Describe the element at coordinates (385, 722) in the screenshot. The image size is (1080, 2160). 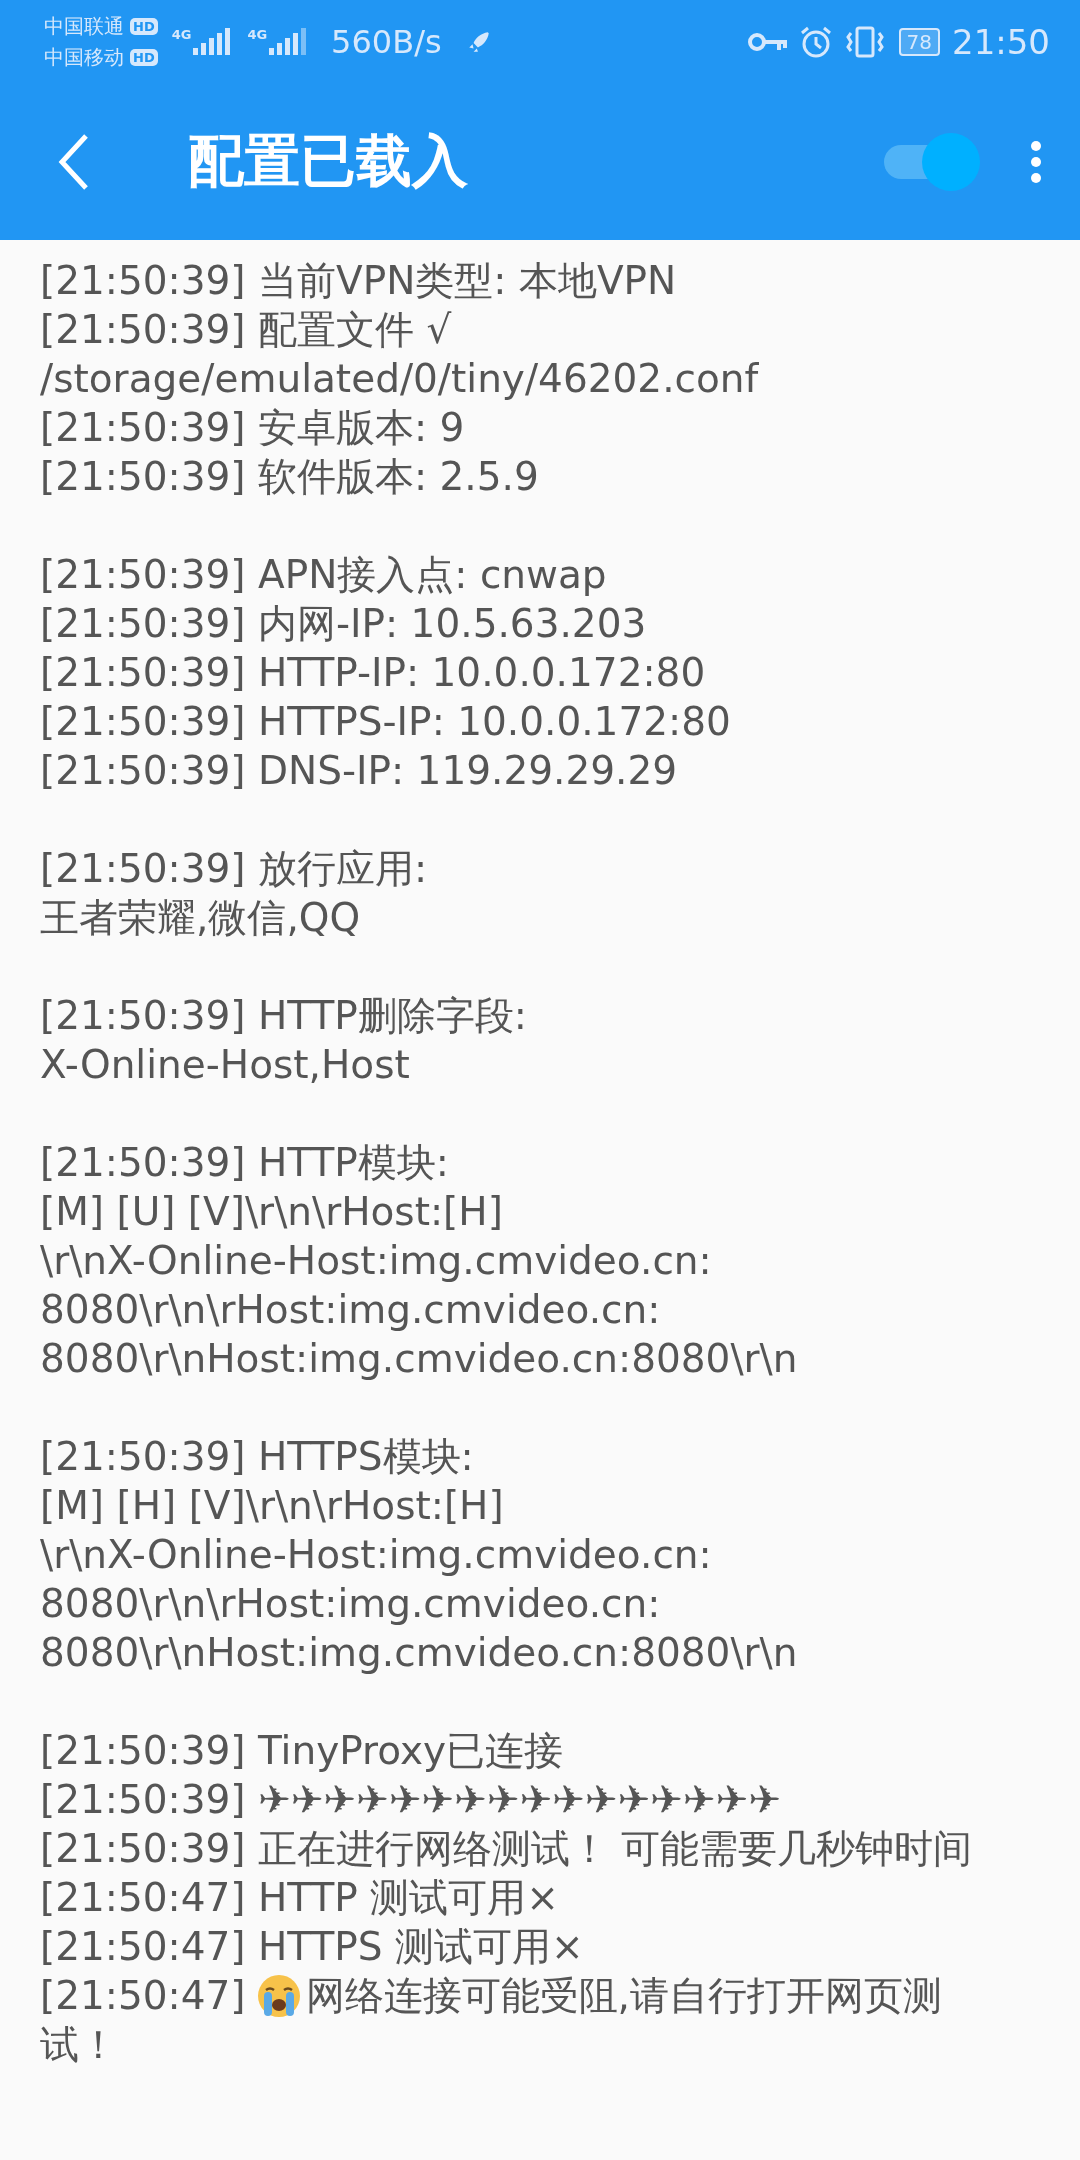
I see `log-line: [21:50:39] HTTPS-IP: 10.0.0.172:80` at that location.